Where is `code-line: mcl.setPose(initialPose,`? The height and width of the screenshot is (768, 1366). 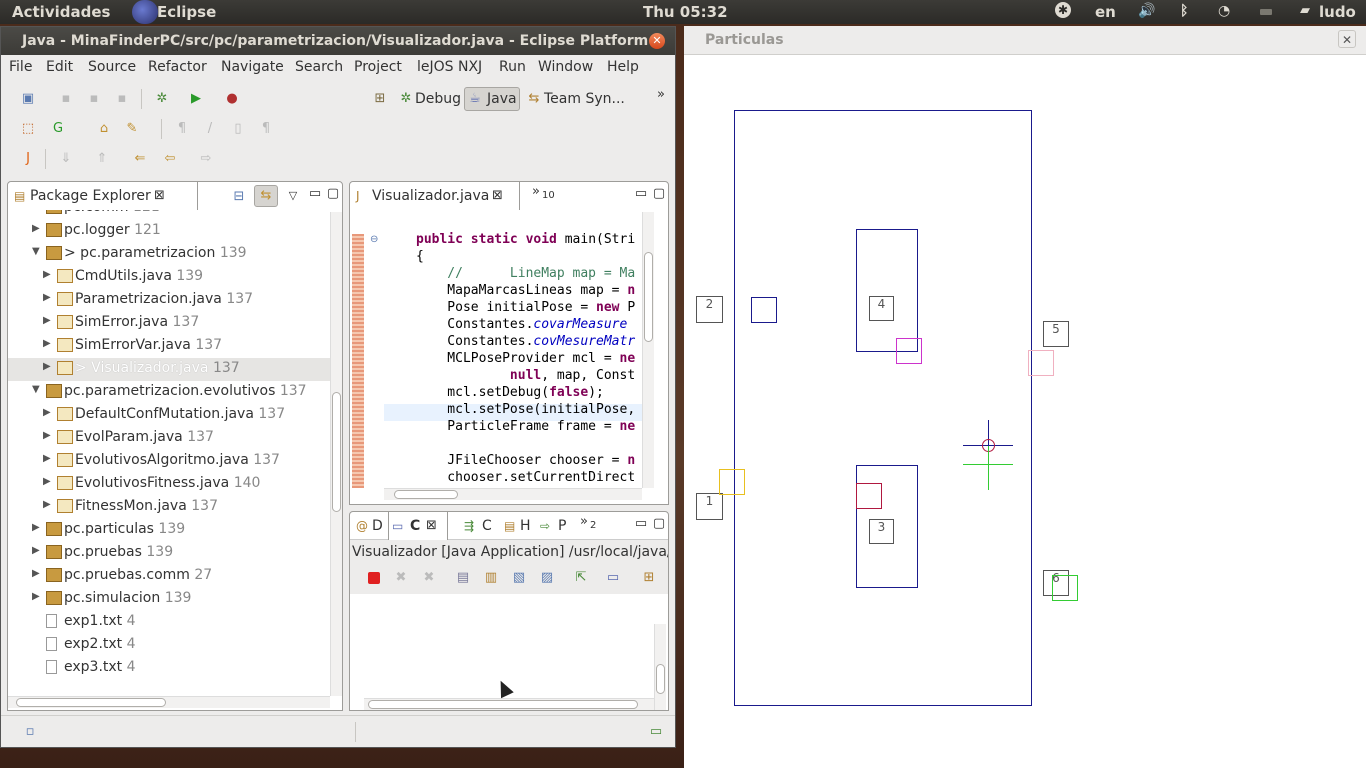
code-line: mcl.setPose(initialPose, is located at coordinates (525, 410).